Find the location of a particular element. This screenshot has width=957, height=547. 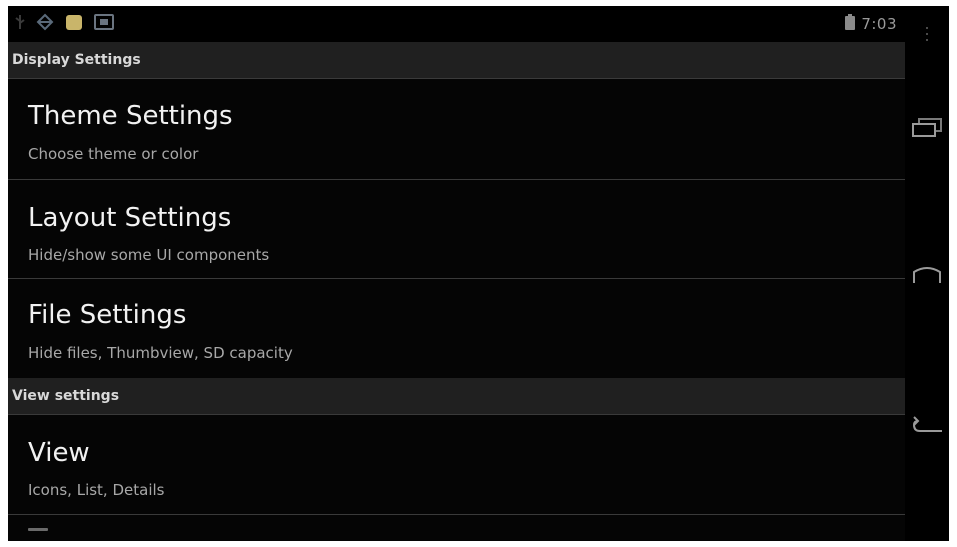

home-icon is located at coordinates (927, 276).